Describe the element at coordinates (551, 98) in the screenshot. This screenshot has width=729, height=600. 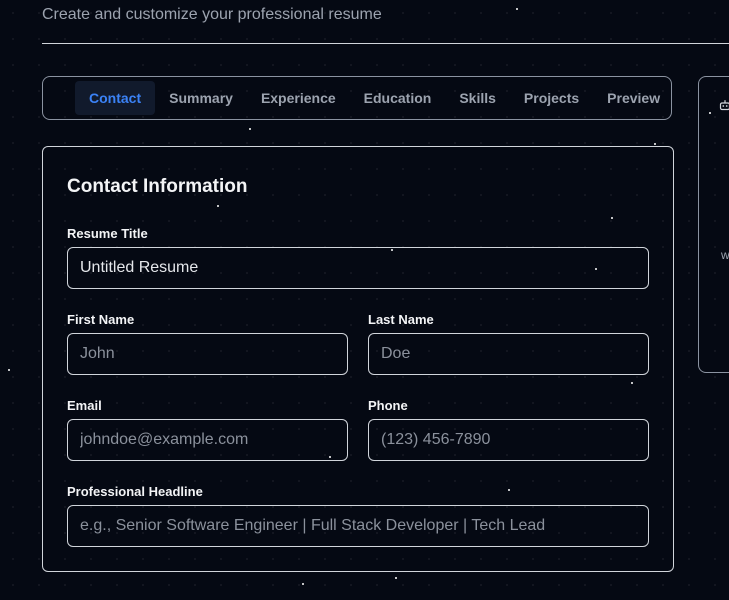
I see `tab-projects: Projects` at that location.